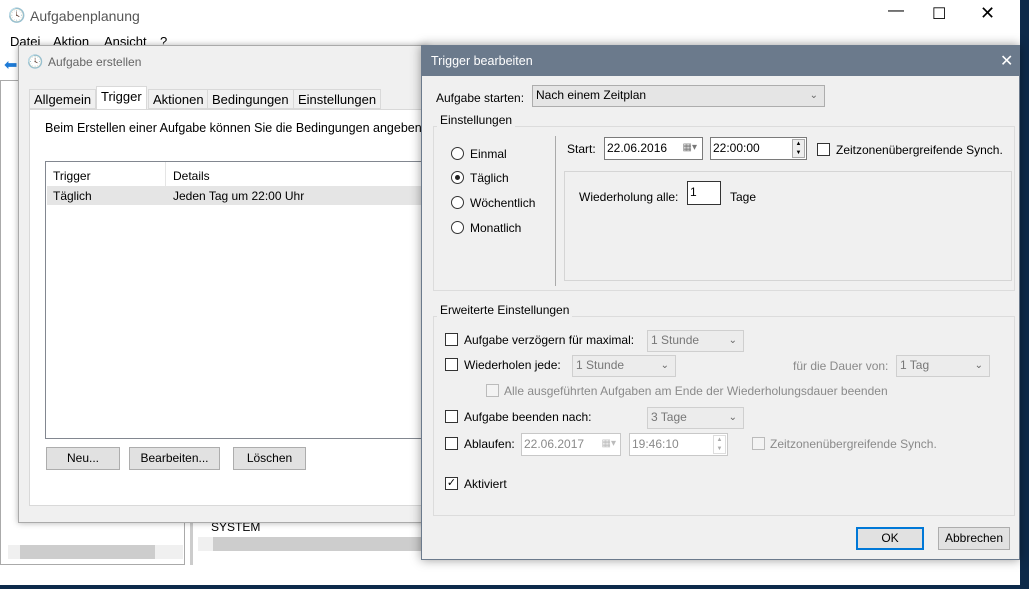 Image resolution: width=1029 pixels, height=589 pixels. Describe the element at coordinates (72, 196) in the screenshot. I see `cell-trigger: Täglich` at that location.